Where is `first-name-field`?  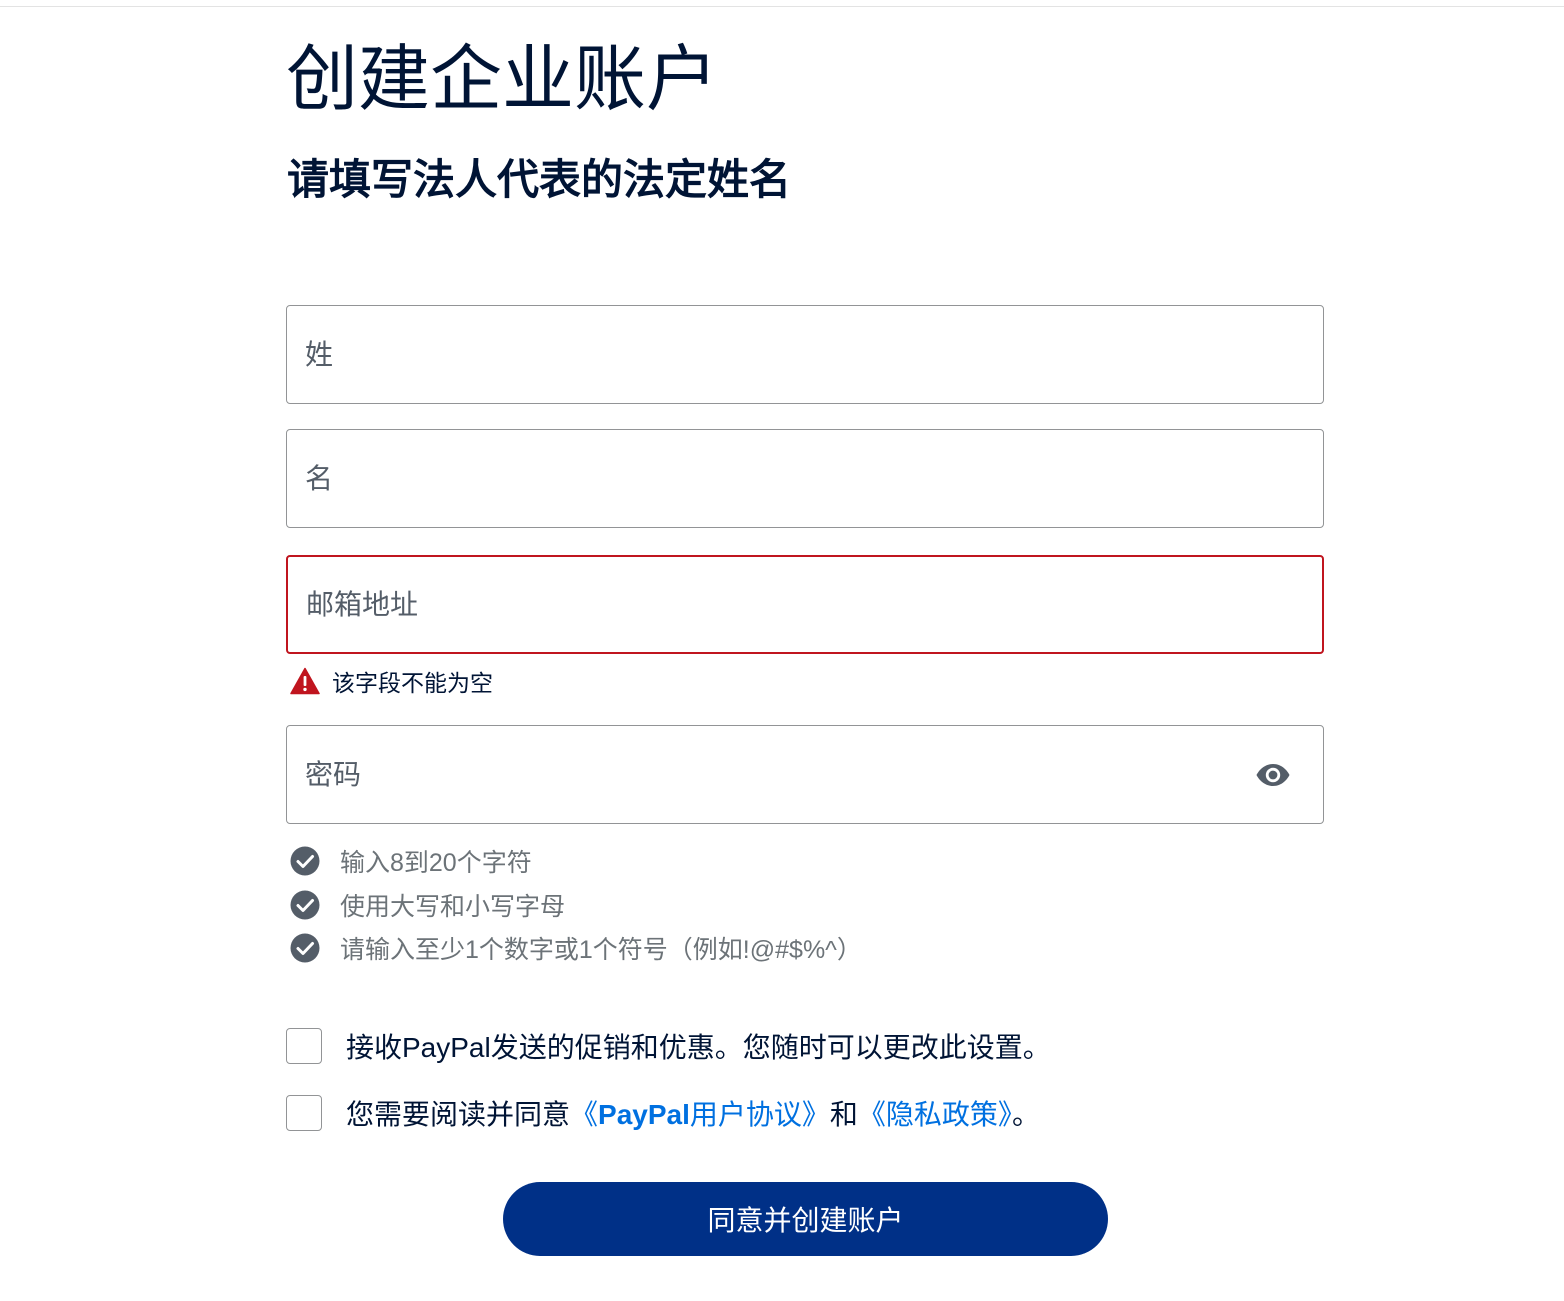
first-name-field is located at coordinates (805, 478).